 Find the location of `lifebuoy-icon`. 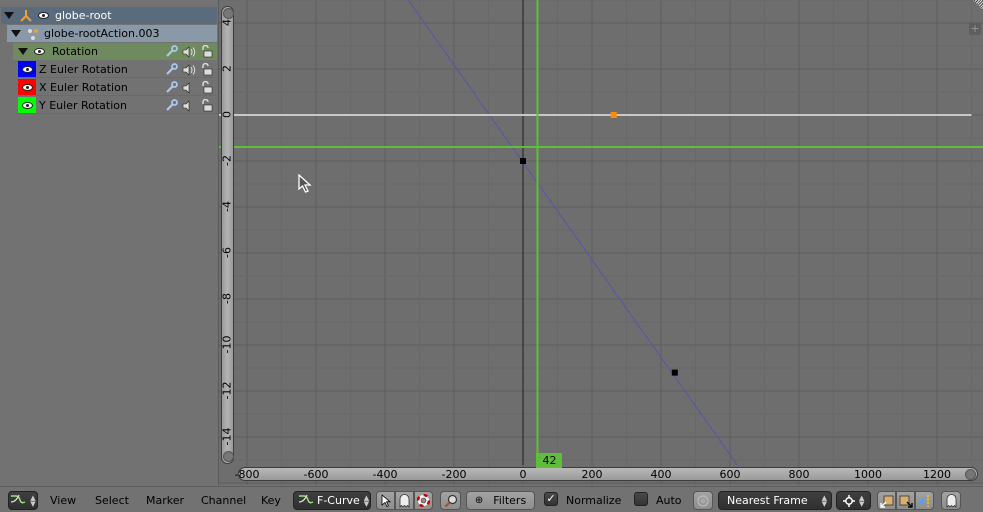

lifebuoy-icon is located at coordinates (423, 500).